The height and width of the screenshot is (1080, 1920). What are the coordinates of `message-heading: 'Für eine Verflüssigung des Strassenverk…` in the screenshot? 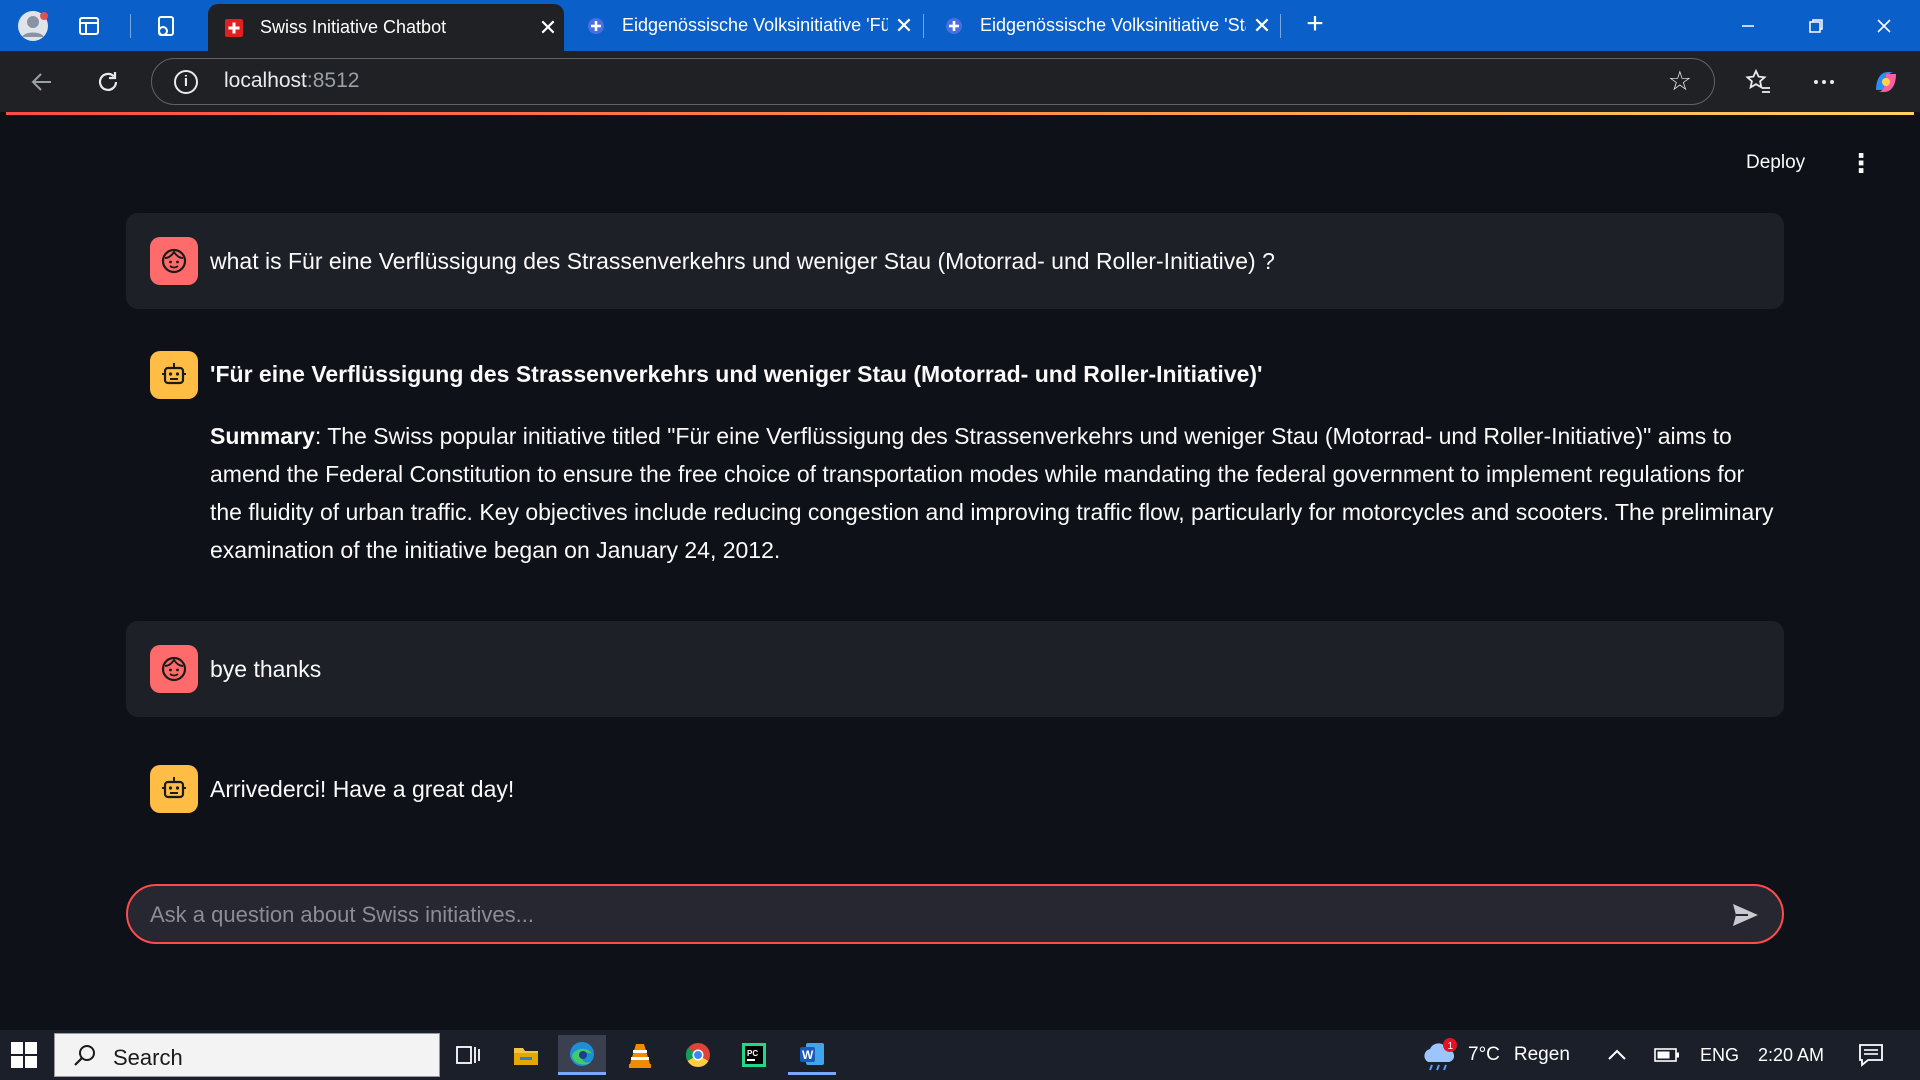 It's located at (736, 374).